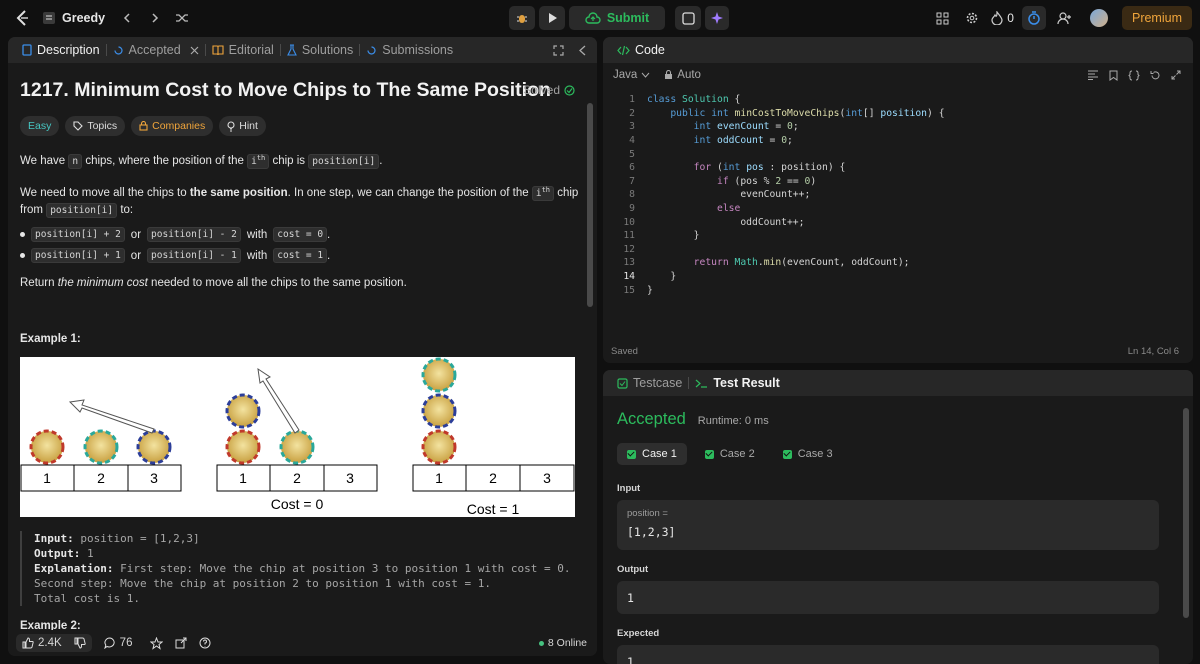 Image resolution: width=1200 pixels, height=664 pixels. What do you see at coordinates (102, 126) in the screenshot?
I see `topics-label: Topics` at bounding box center [102, 126].